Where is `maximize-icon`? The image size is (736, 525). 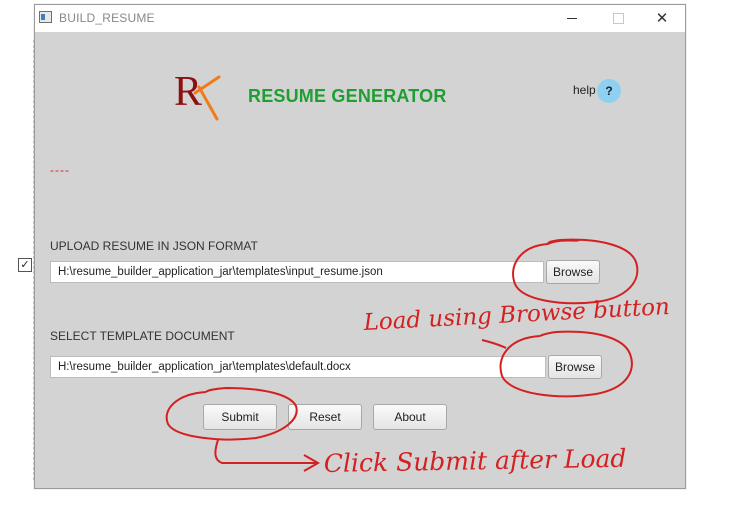
maximize-icon is located at coordinates (618, 18).